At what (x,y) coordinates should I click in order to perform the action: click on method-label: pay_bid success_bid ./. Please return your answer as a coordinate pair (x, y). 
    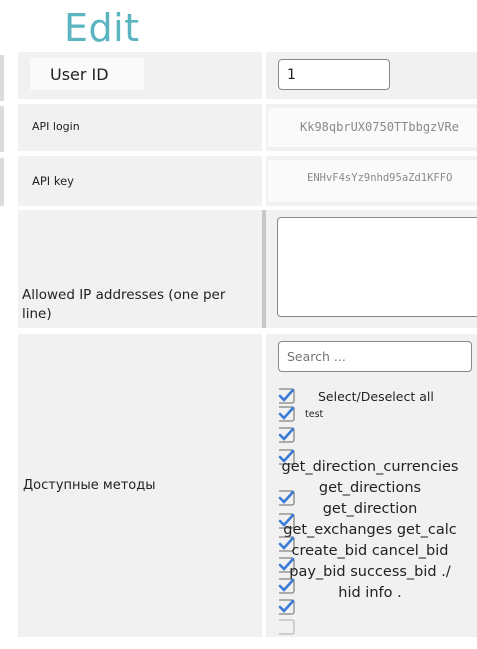
    Looking at the image, I should click on (370, 572).